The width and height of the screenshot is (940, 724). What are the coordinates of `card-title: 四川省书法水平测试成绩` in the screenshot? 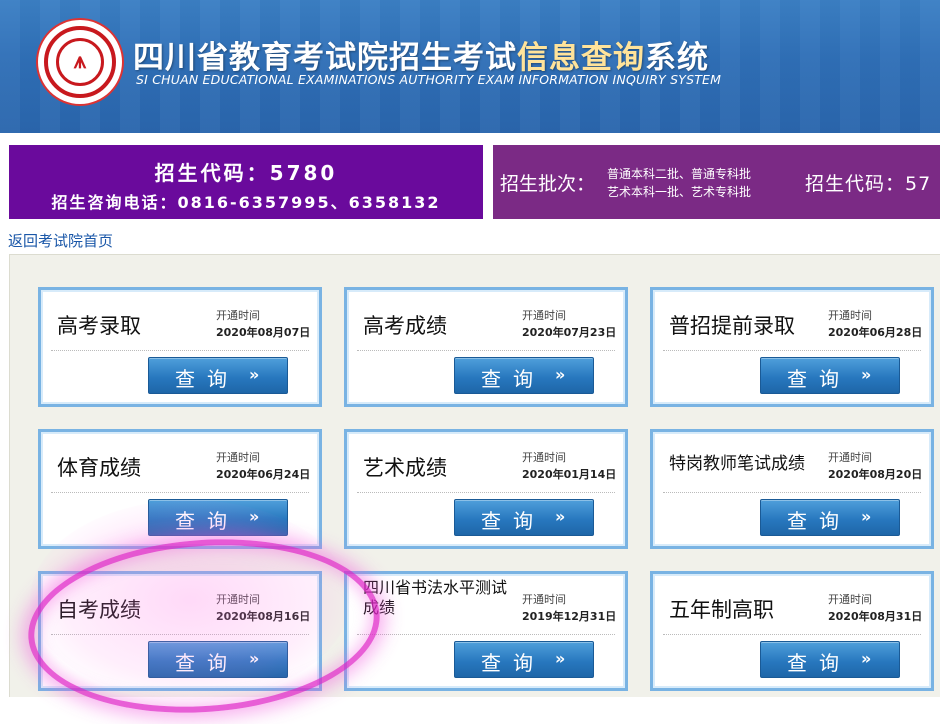 It's located at (435, 597).